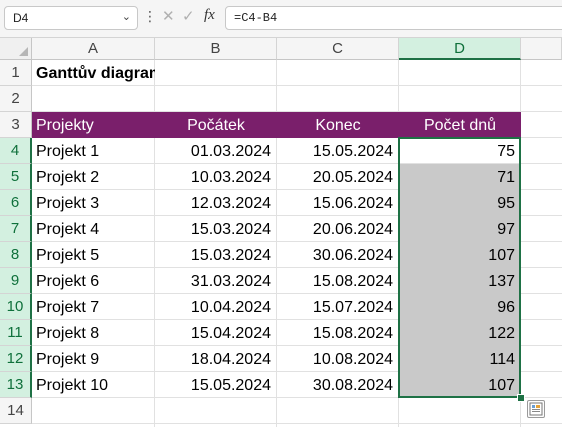 The image size is (562, 427). Describe the element at coordinates (216, 359) in the screenshot. I see `table-cell: 18.04.2024` at that location.